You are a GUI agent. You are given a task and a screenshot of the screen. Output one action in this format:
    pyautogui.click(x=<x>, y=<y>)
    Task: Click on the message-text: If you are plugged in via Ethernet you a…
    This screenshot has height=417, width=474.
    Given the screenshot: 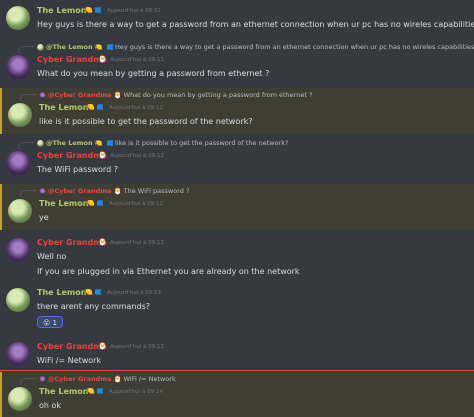 What is the action you would take?
    pyautogui.click(x=168, y=271)
    